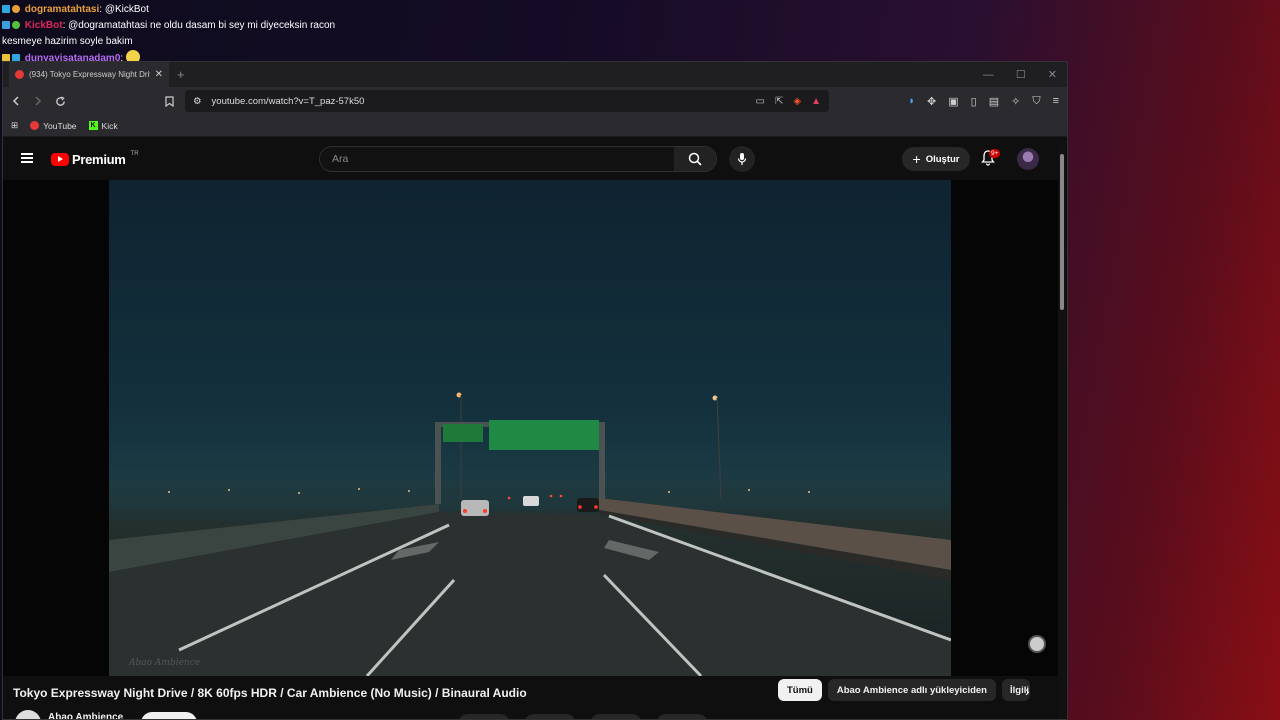 This screenshot has width=1280, height=720. Describe the element at coordinates (497, 159) in the screenshot. I see `search-input` at that location.